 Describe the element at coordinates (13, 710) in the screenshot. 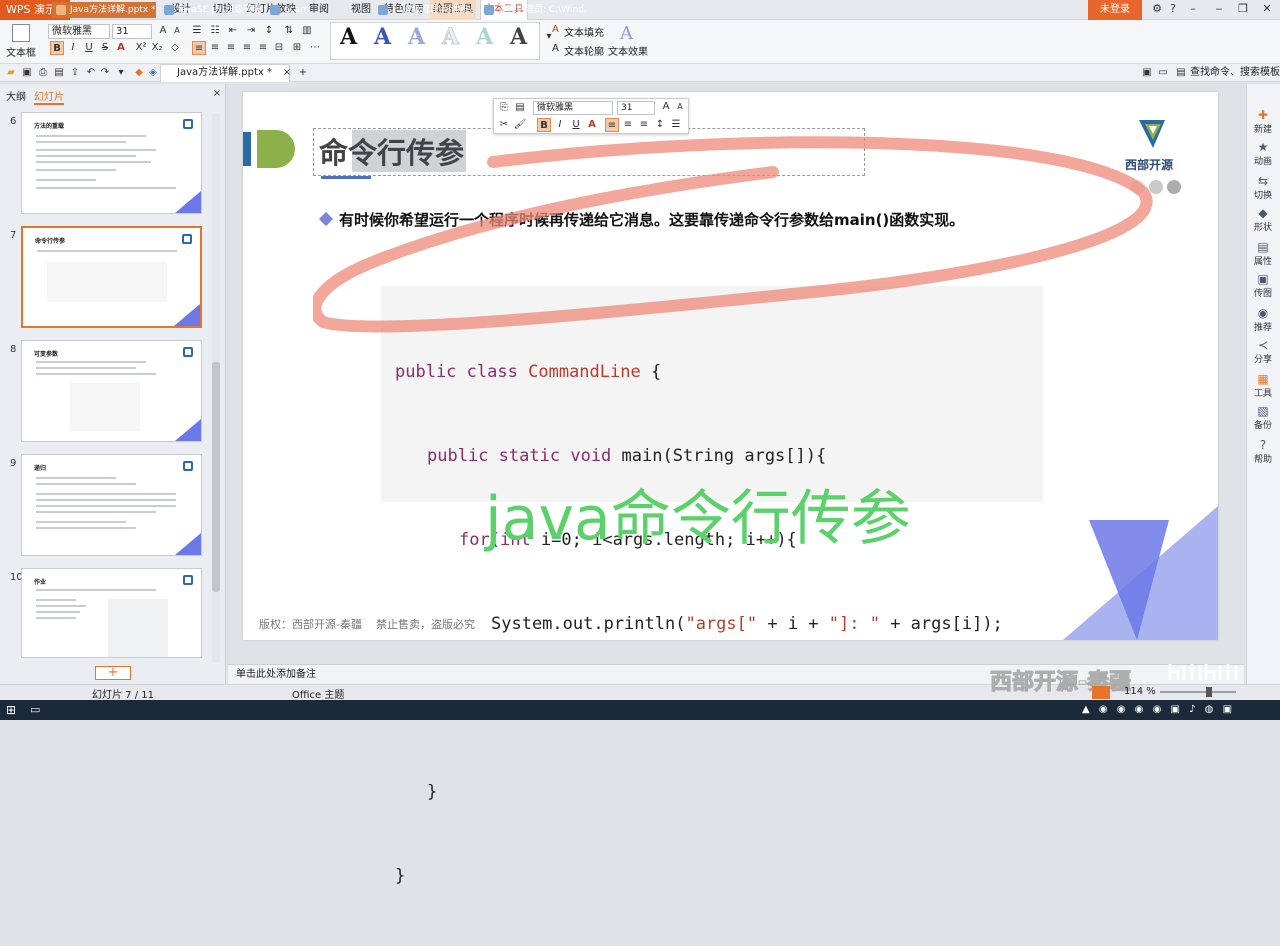

I see `start-icon: ⊞` at that location.